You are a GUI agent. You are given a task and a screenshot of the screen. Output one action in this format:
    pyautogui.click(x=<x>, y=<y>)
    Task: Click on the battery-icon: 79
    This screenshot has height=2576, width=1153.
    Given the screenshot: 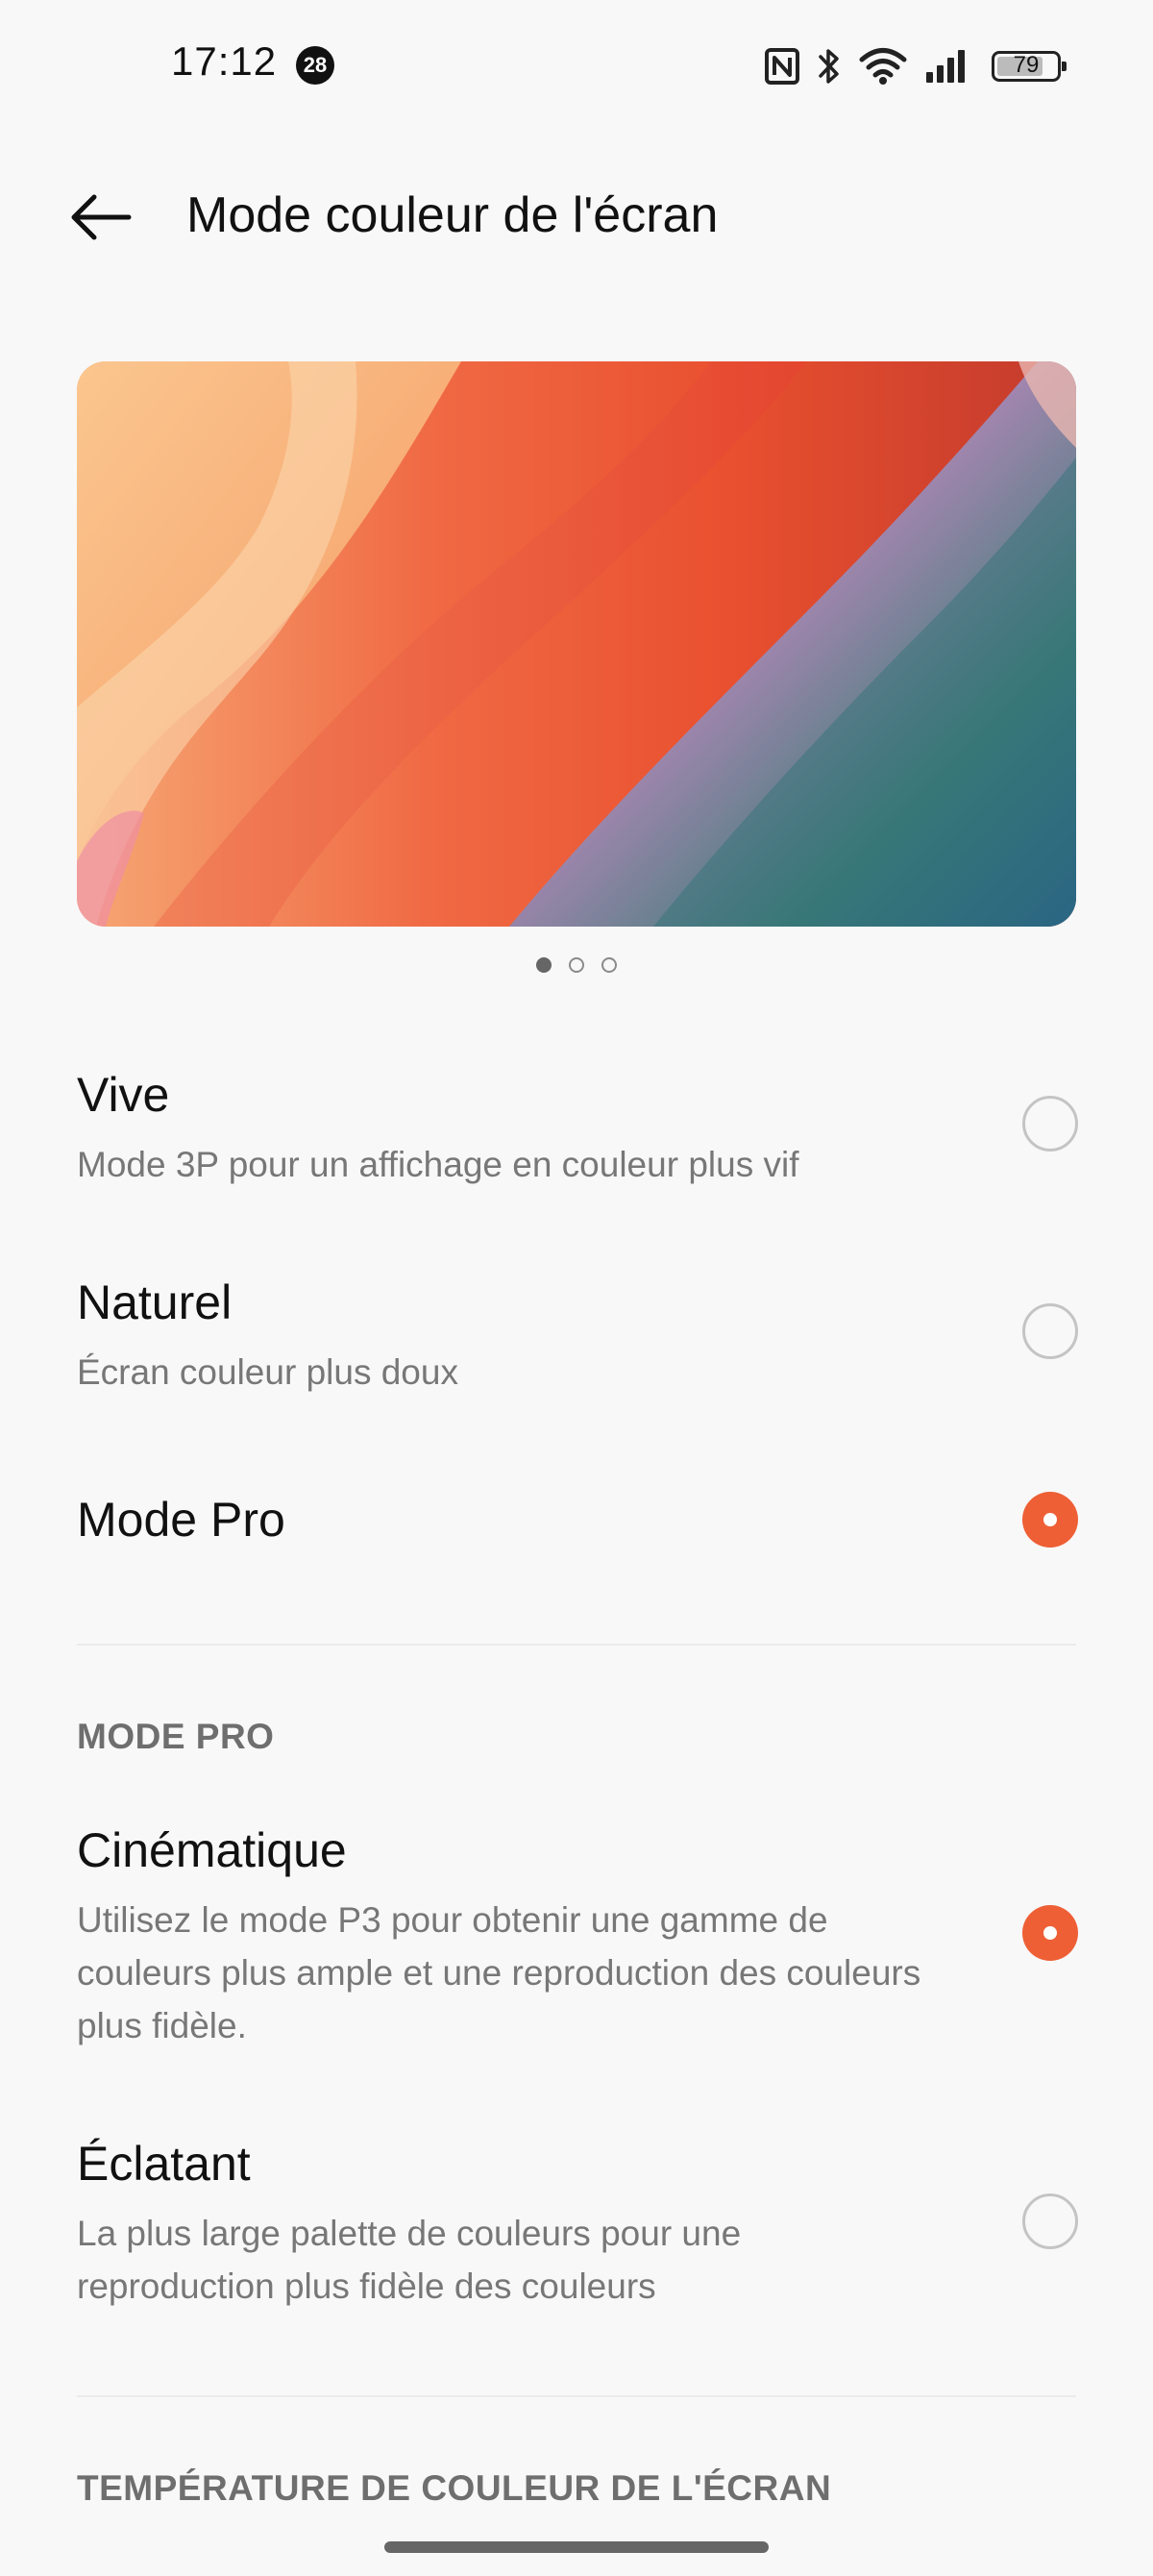 What is the action you would take?
    pyautogui.click(x=1029, y=66)
    